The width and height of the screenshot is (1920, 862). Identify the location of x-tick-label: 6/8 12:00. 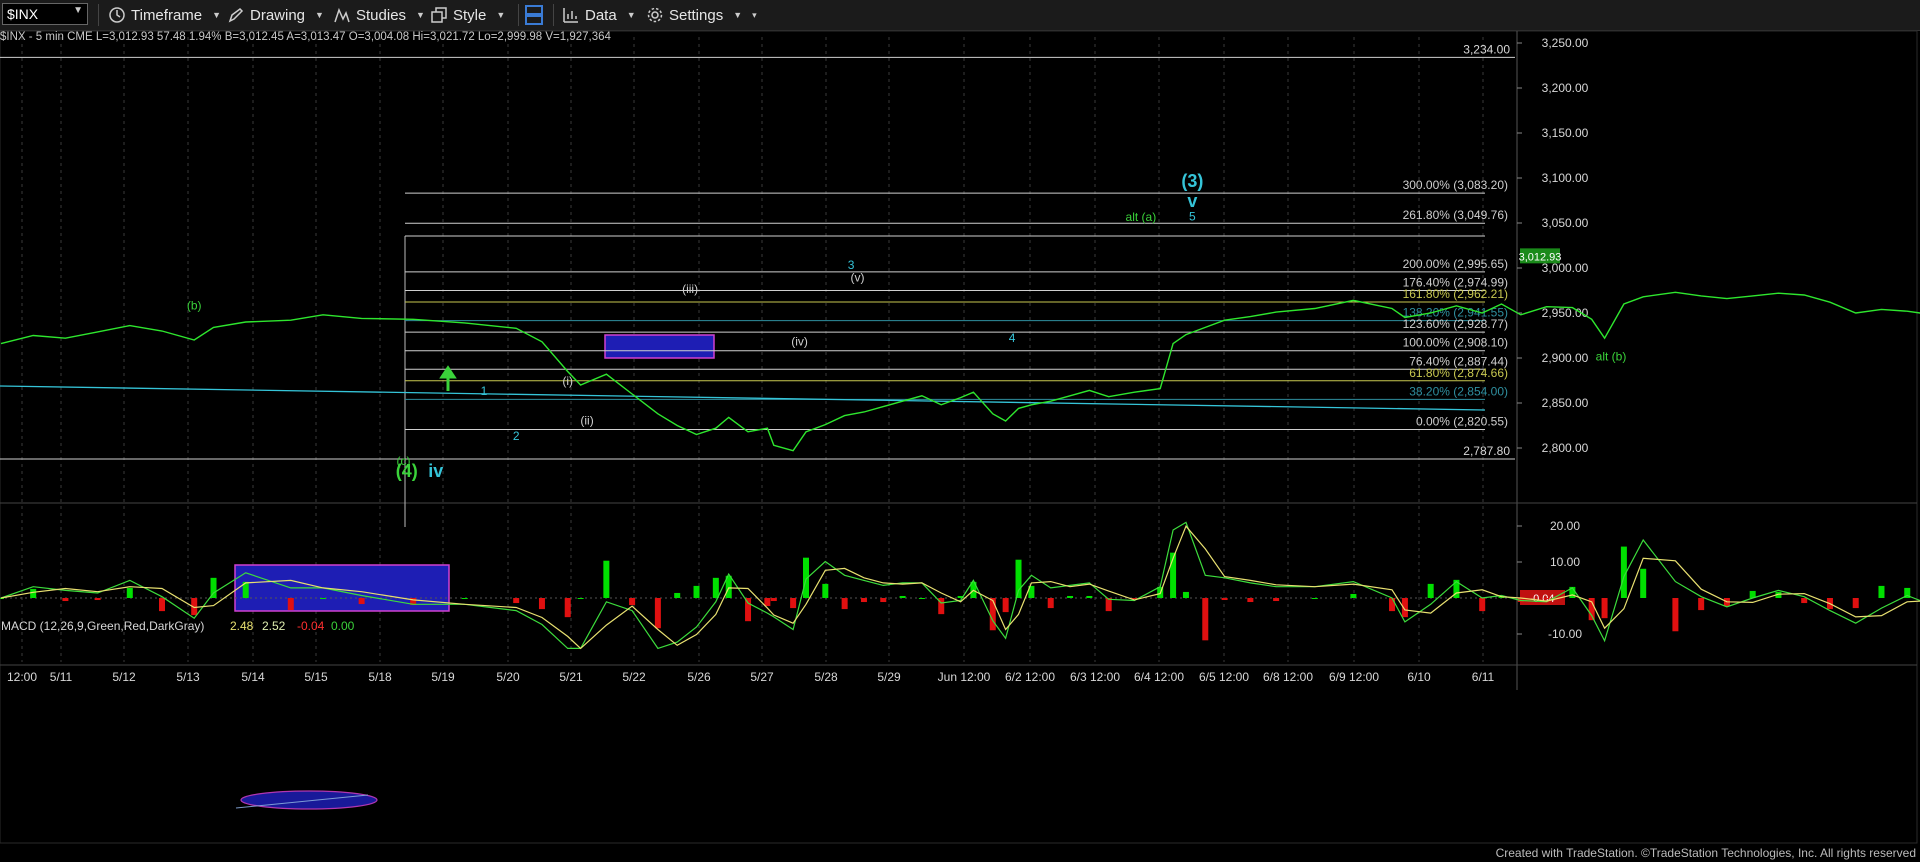
(1288, 677).